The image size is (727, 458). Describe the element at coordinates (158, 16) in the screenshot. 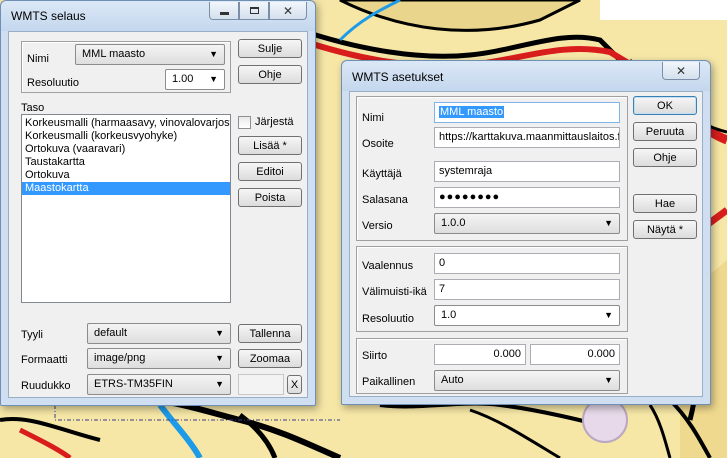

I see `selaus-titlebar: WMTS selaus ✕` at that location.